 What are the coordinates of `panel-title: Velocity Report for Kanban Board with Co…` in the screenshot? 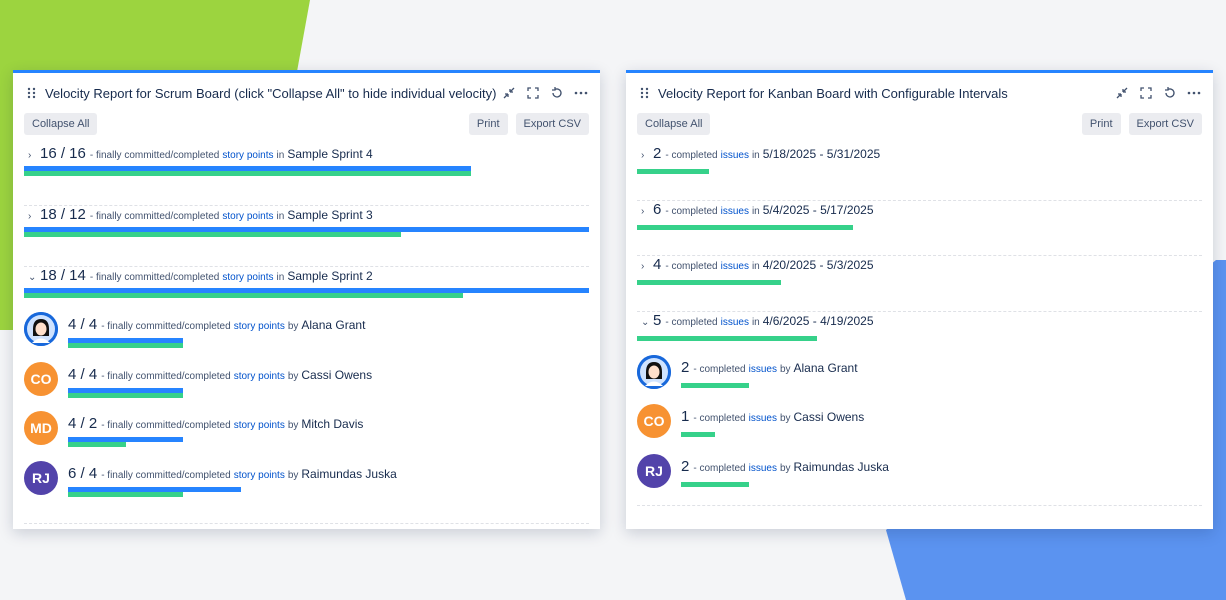 It's located at (833, 93).